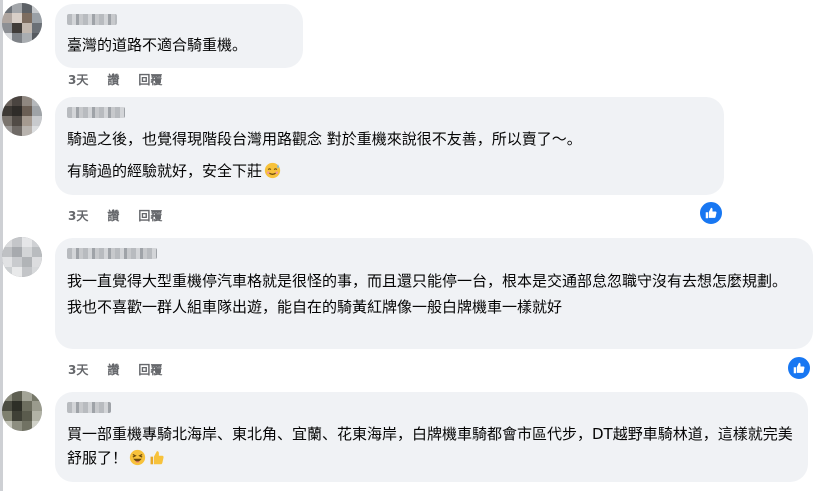 The width and height of the screenshot is (831, 491). What do you see at coordinates (157, 458) in the screenshot?
I see `thumbs-up-emoji-icon` at bounding box center [157, 458].